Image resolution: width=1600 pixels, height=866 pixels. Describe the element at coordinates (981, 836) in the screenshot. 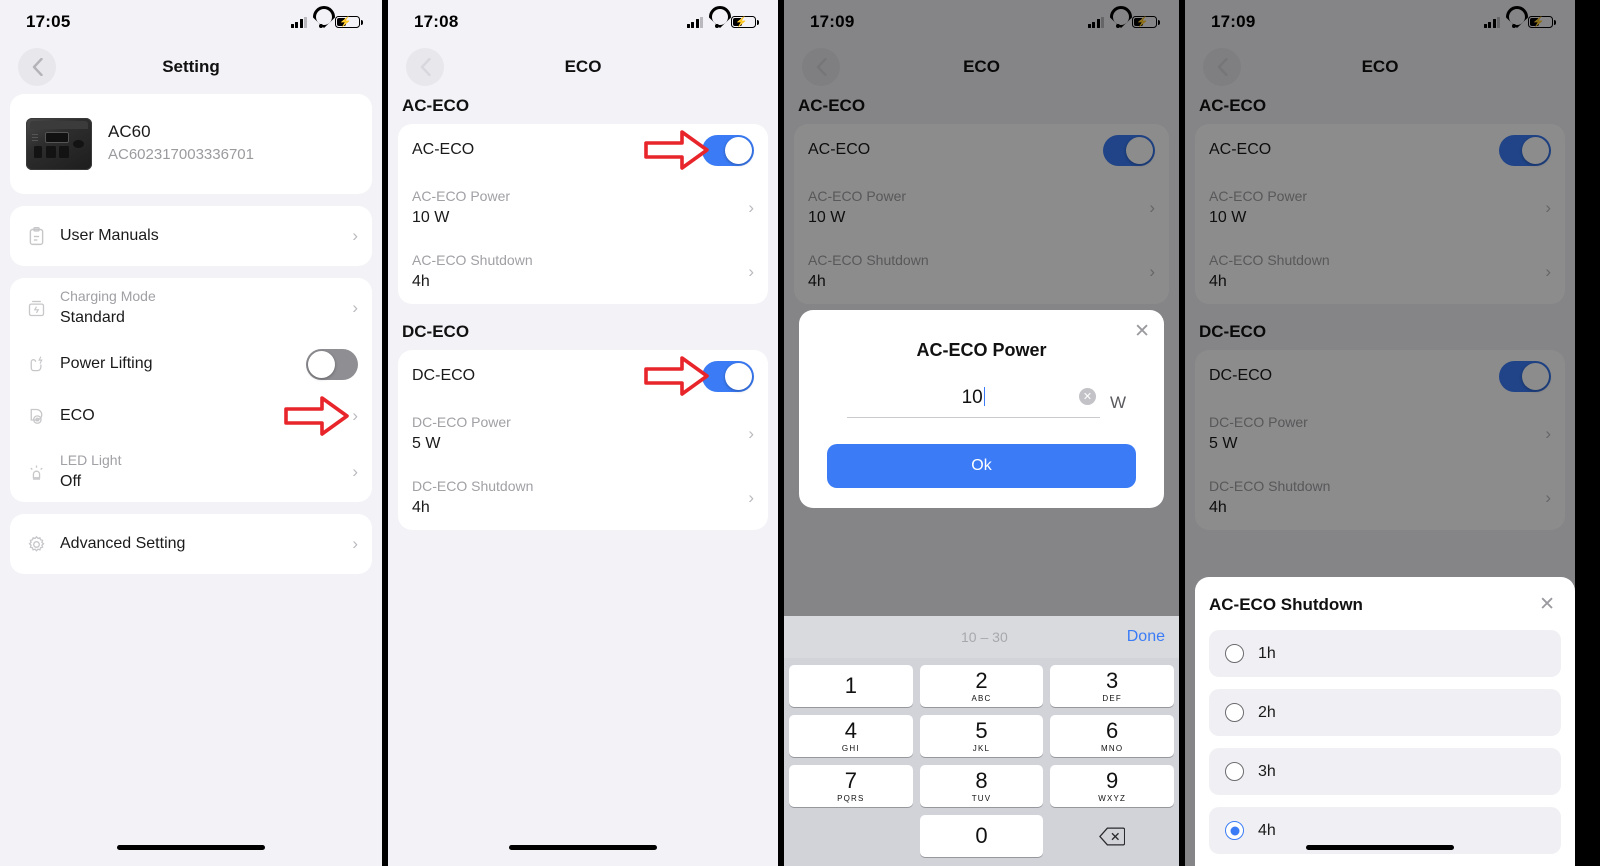

I see `key-0: 0` at that location.